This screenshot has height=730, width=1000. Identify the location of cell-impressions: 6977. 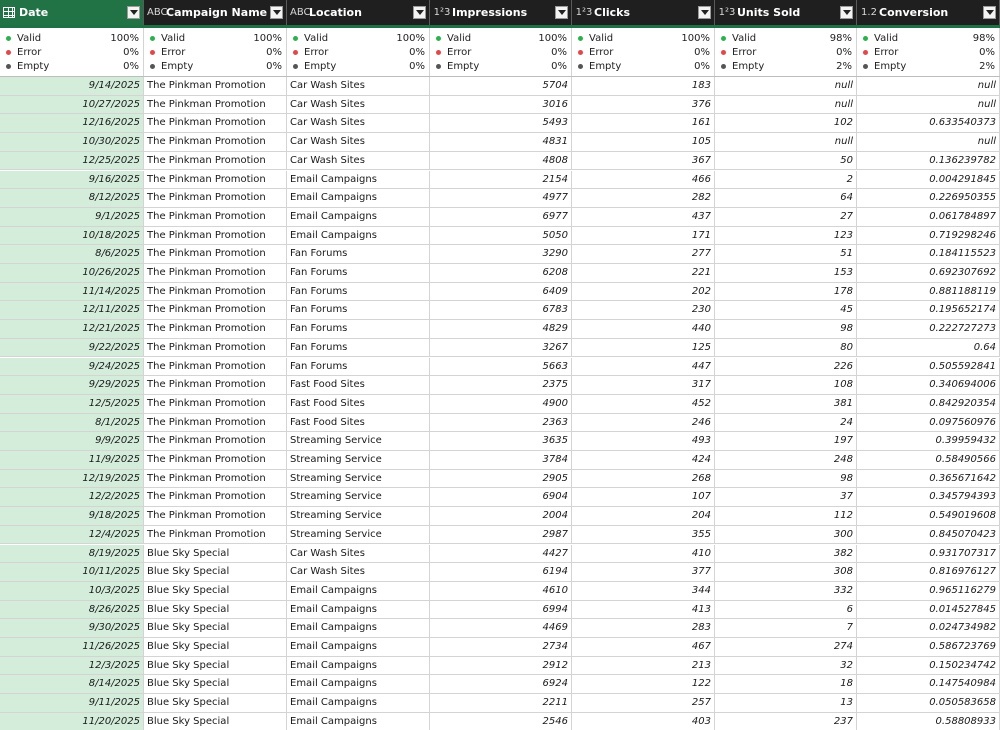
(501, 217).